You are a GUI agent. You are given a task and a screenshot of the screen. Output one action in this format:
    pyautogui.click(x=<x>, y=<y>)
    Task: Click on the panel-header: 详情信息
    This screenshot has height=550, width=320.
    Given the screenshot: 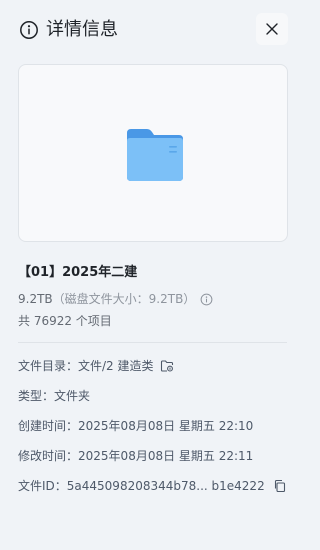 What is the action you would take?
    pyautogui.click(x=155, y=30)
    